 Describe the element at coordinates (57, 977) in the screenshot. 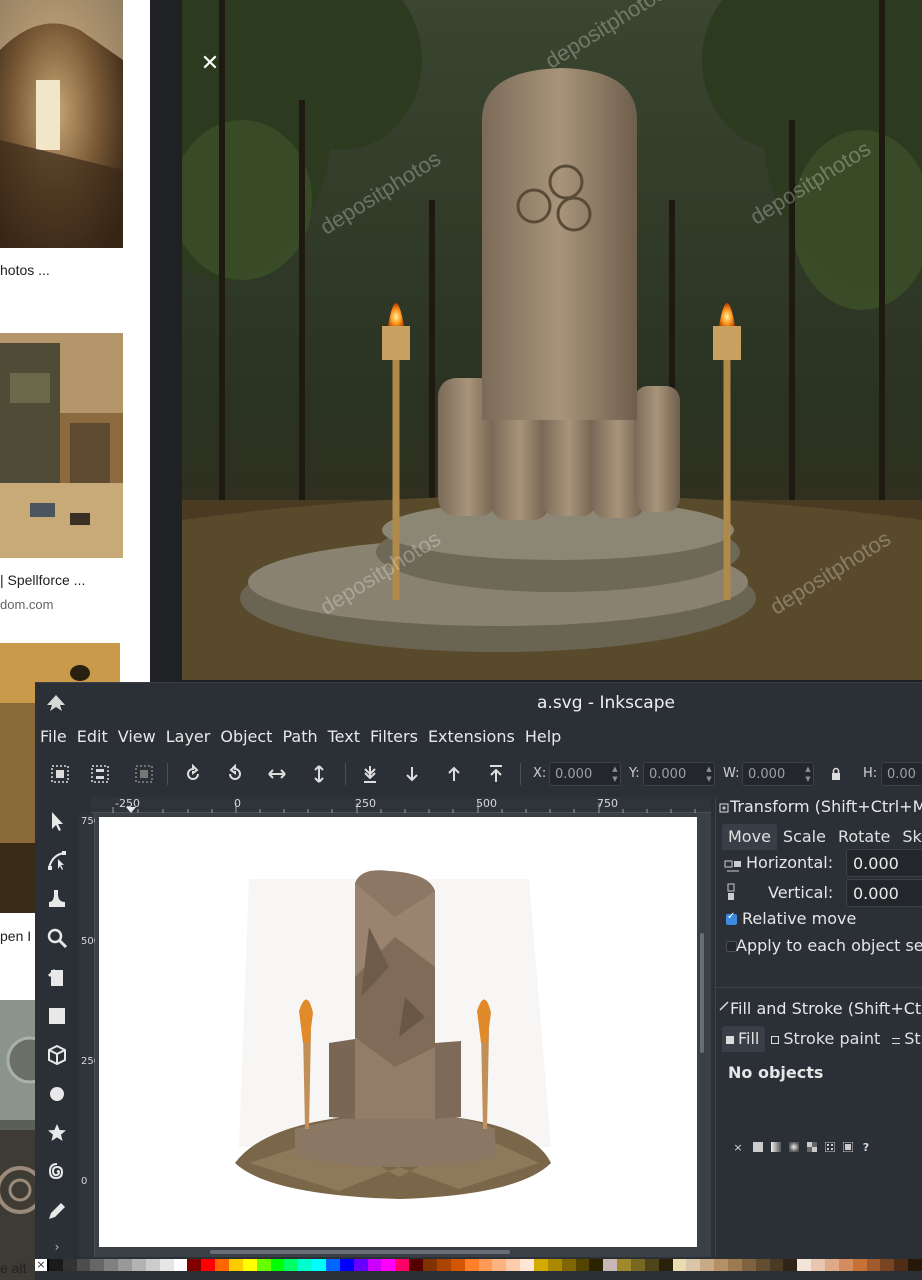

I see `measure-tool-icon` at that location.